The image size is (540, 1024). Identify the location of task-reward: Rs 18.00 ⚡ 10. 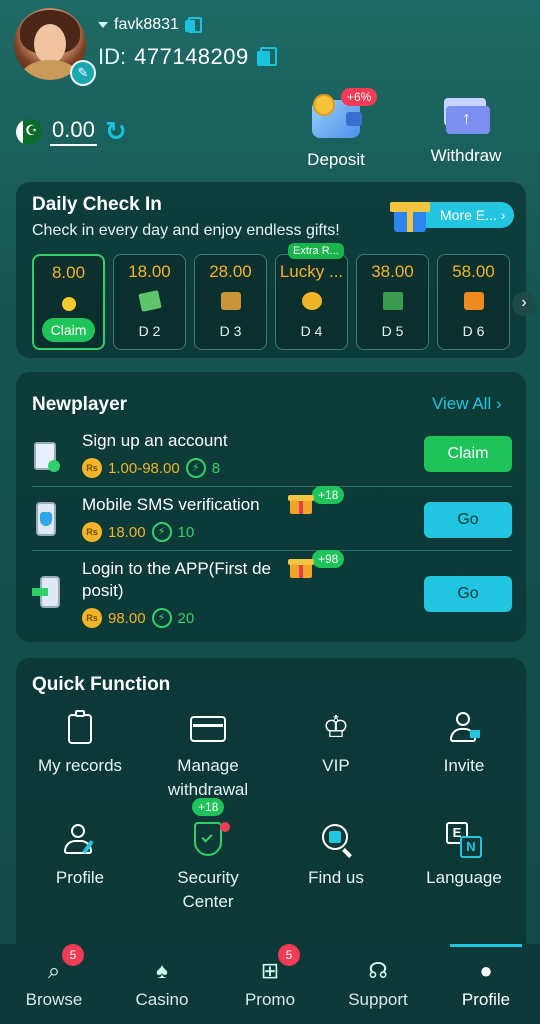
(138, 532).